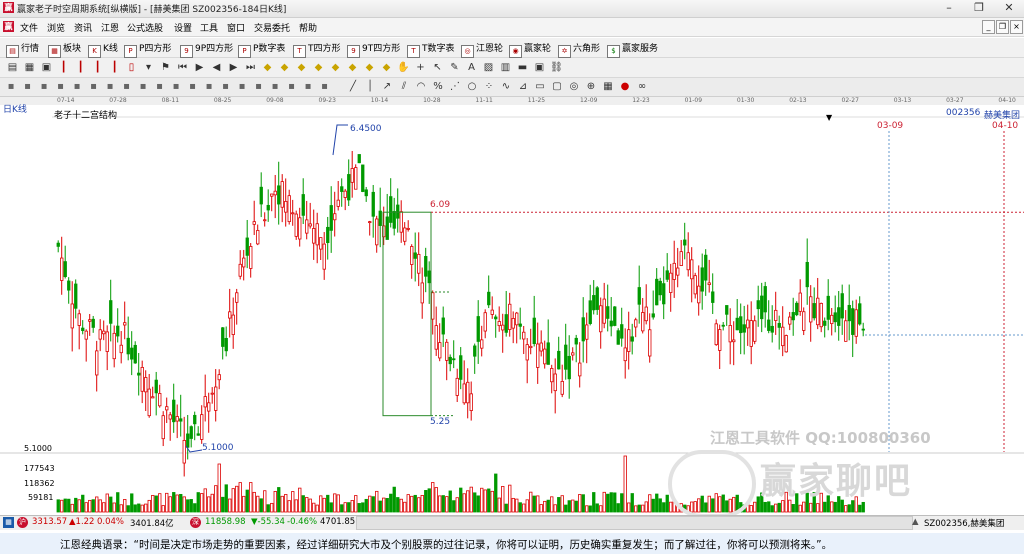 The width and height of the screenshot is (1024, 554). What do you see at coordinates (915, 522) in the screenshot?
I see `status-arrow-icon: ▲` at bounding box center [915, 522].